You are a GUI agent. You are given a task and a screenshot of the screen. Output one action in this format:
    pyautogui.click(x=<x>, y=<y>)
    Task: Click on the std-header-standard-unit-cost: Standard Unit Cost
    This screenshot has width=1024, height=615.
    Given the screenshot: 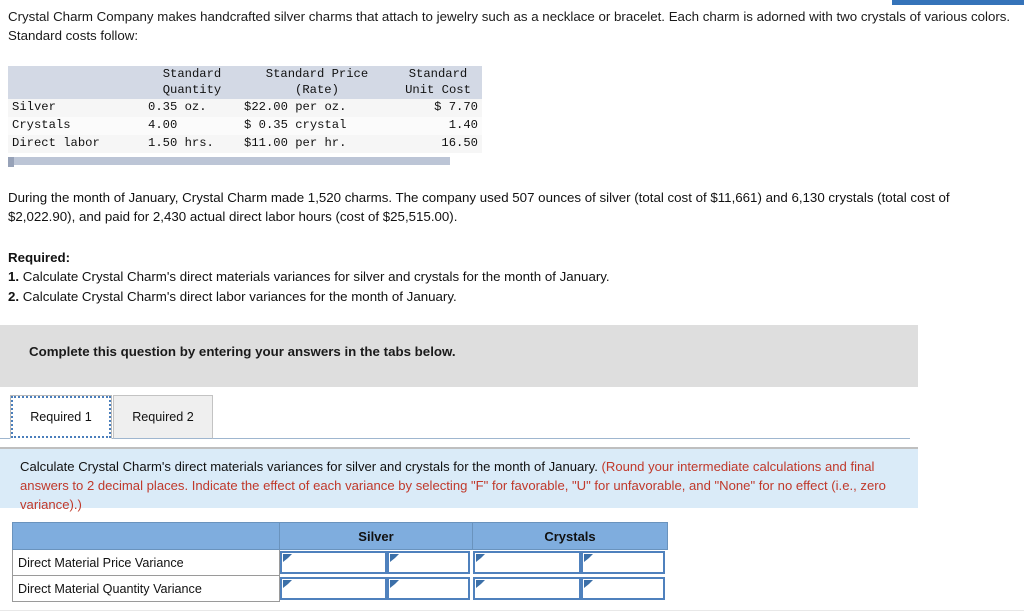 What is the action you would take?
    pyautogui.click(x=438, y=83)
    